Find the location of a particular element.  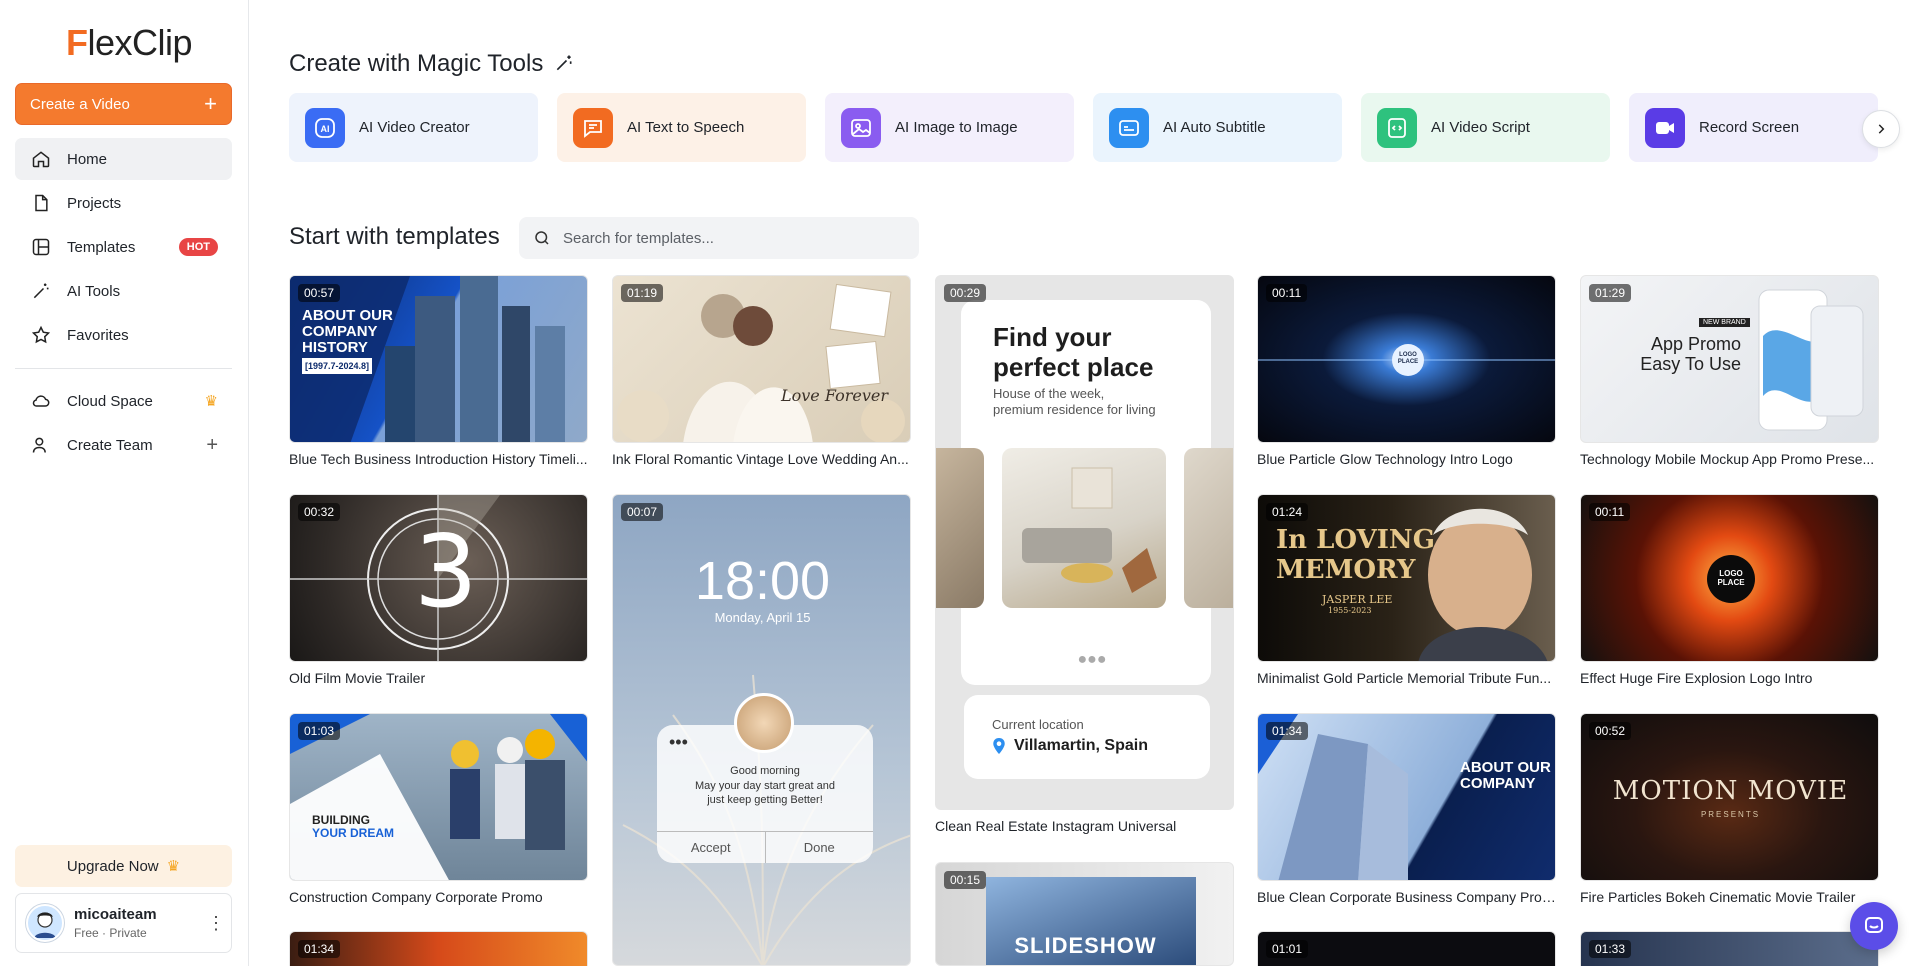

tools-next-button is located at coordinates (1881, 129).